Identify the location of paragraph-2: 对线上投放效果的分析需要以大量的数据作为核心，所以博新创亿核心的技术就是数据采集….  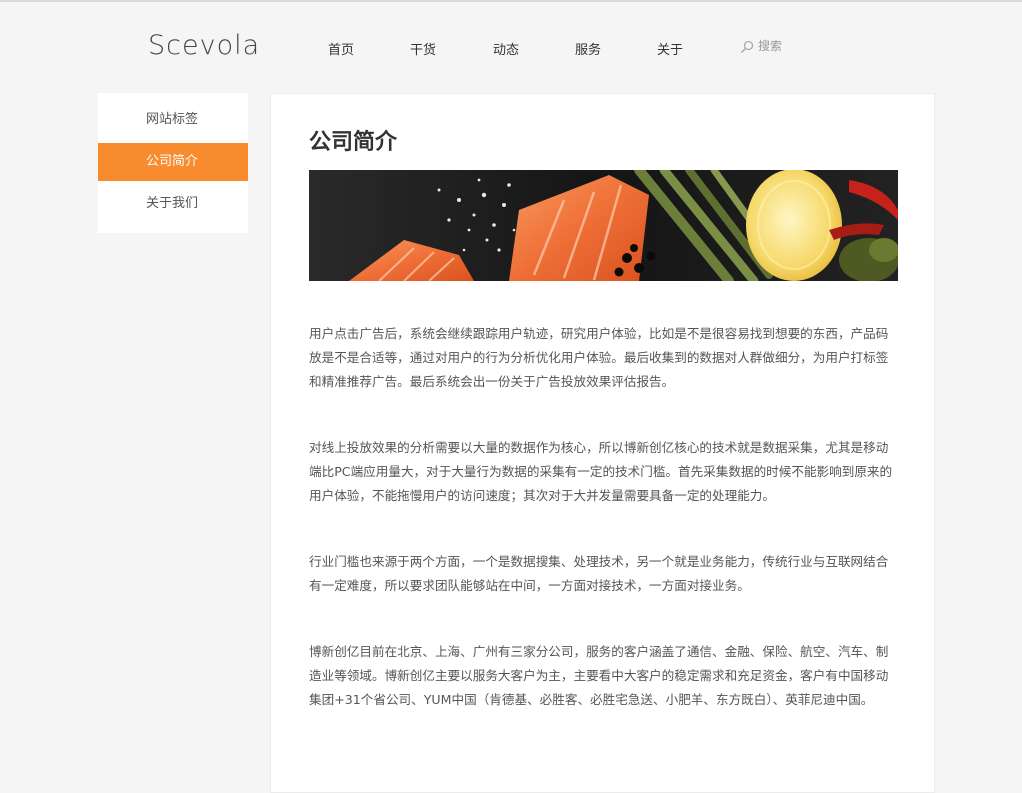
(601, 471).